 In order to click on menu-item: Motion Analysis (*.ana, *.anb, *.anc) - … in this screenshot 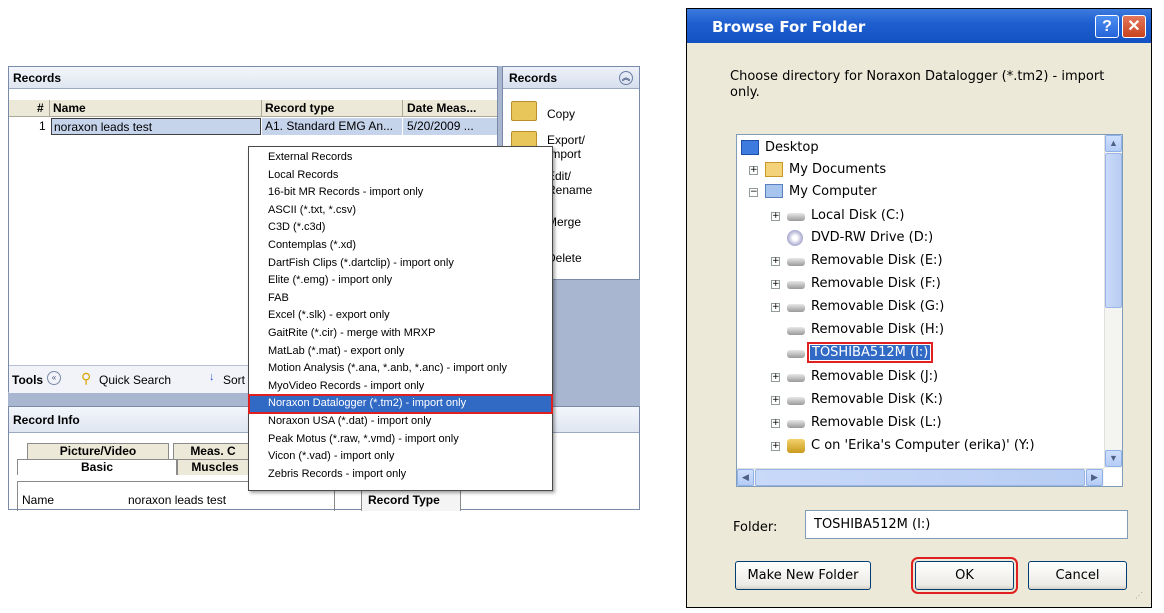, I will do `click(400, 369)`.